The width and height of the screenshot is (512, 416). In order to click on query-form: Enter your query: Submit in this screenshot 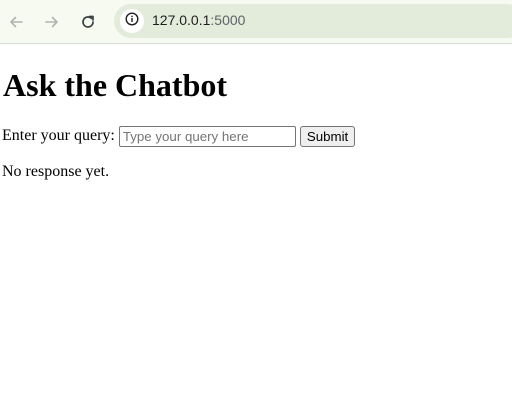, I will do `click(179, 136)`.